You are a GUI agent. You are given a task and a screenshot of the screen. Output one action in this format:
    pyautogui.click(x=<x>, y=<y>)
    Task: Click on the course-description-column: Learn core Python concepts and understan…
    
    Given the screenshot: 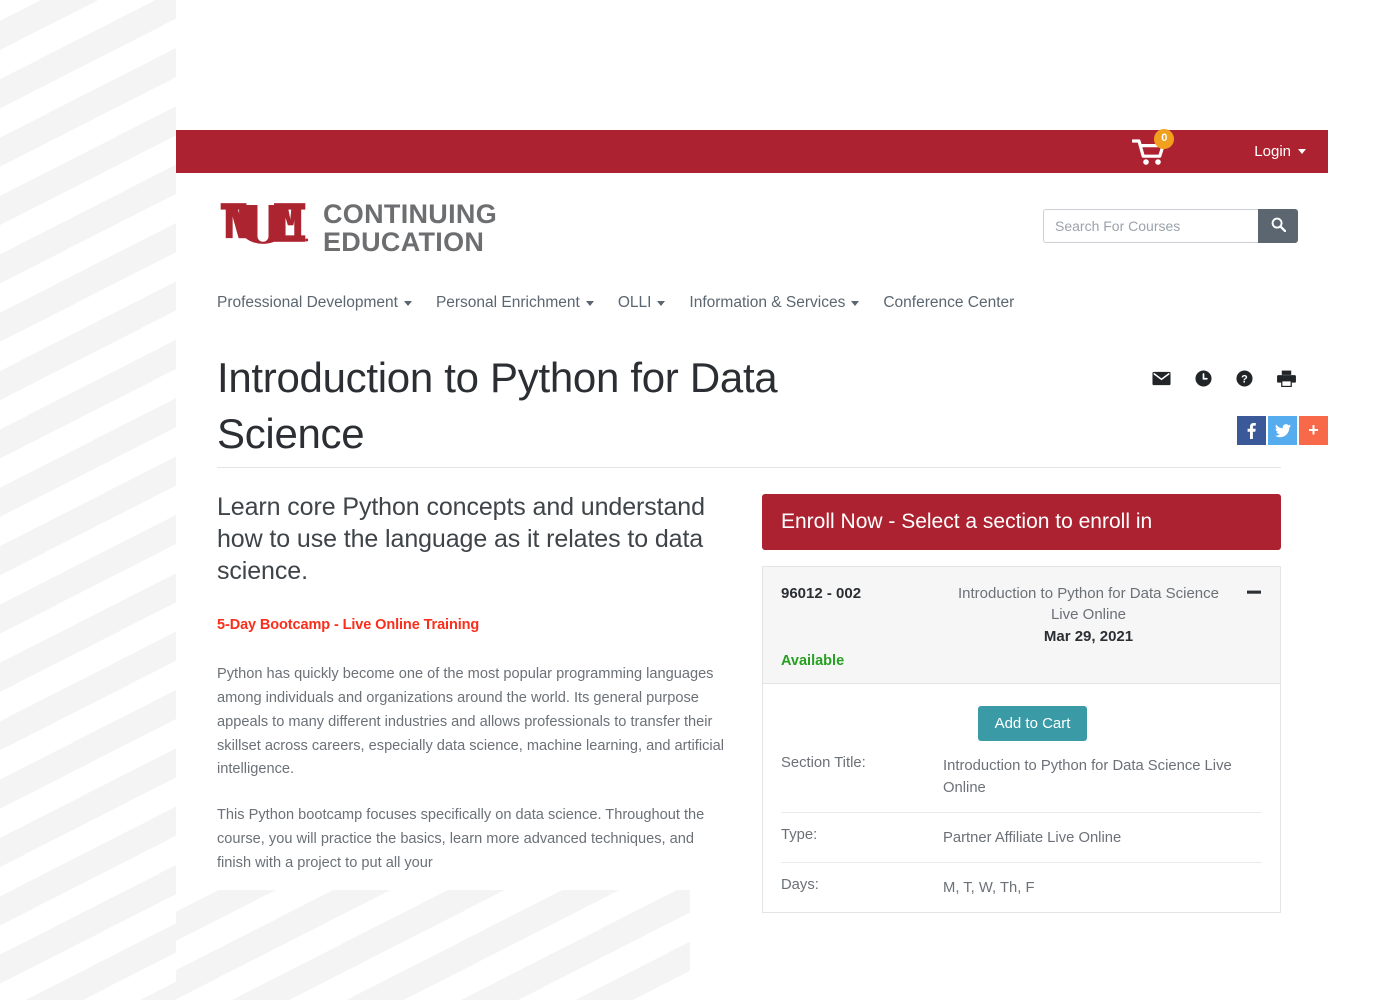 What is the action you would take?
    pyautogui.click(x=472, y=684)
    